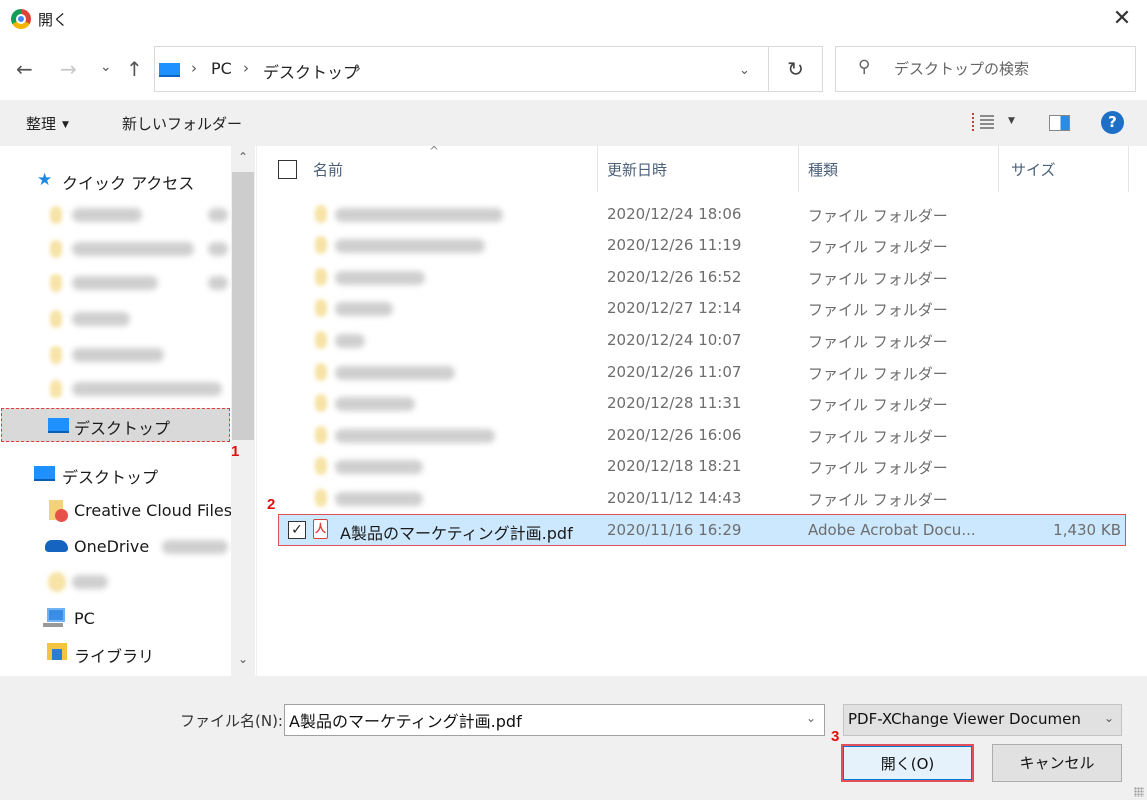 The height and width of the screenshot is (800, 1147). I want to click on column-label: サイズ, so click(1033, 170).